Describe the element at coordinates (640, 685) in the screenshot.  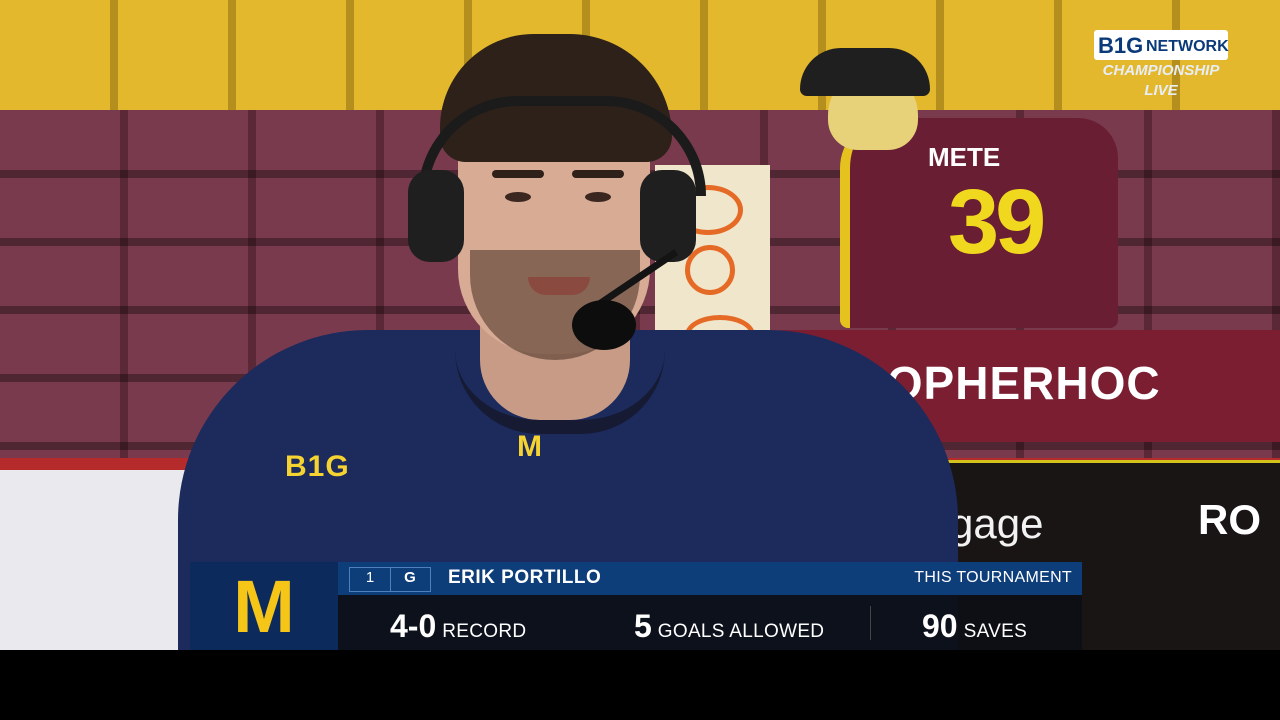
I see `letterbox-bar` at that location.